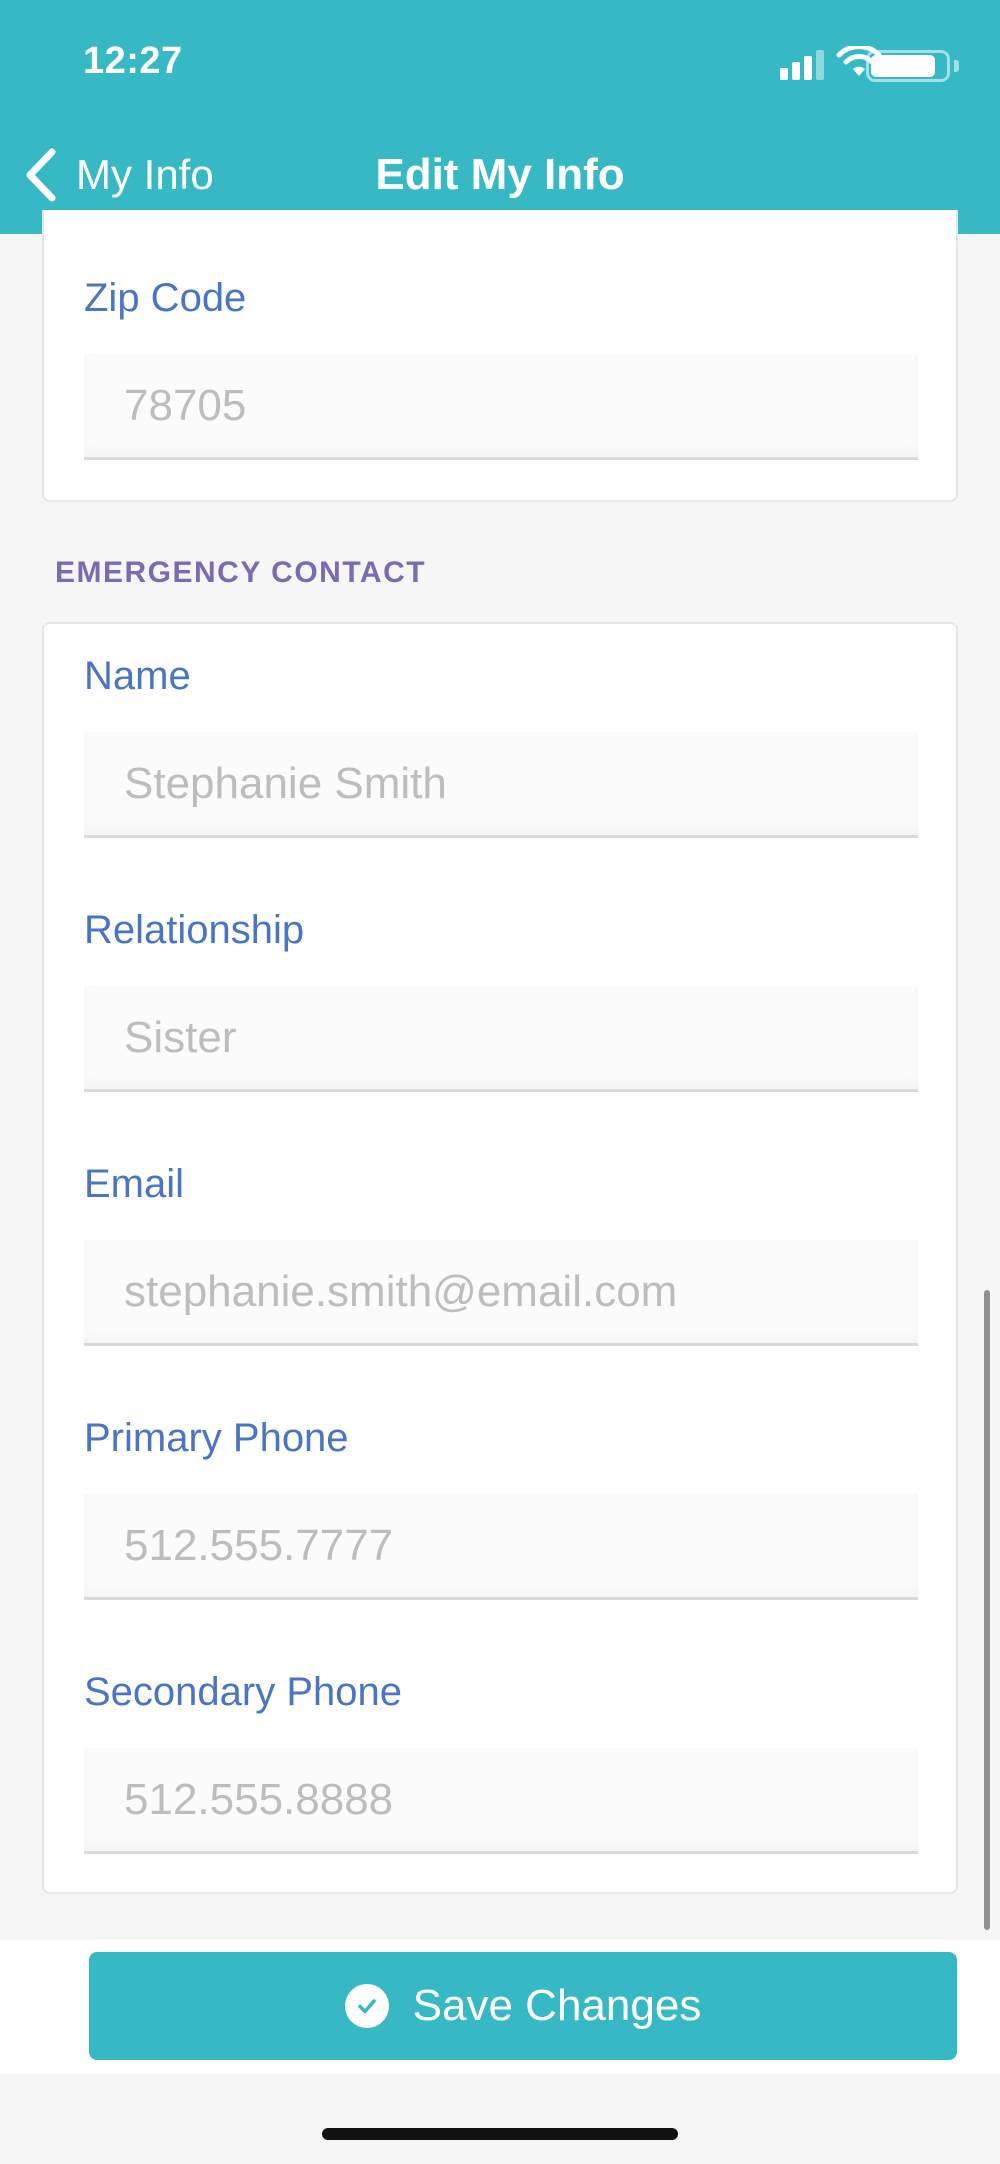 The image size is (1000, 2164). Describe the element at coordinates (501, 1039) in the screenshot. I see `relationship-input` at that location.